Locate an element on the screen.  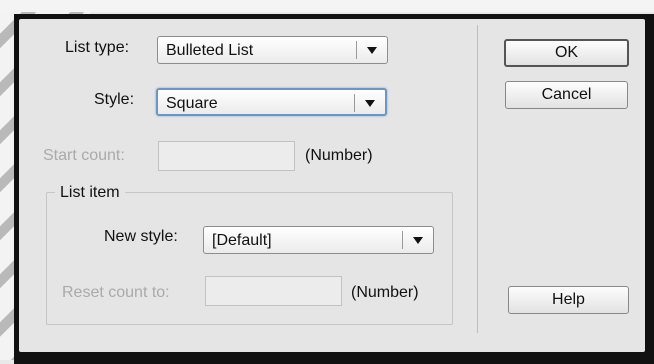
style-label: Style: is located at coordinates (114, 99).